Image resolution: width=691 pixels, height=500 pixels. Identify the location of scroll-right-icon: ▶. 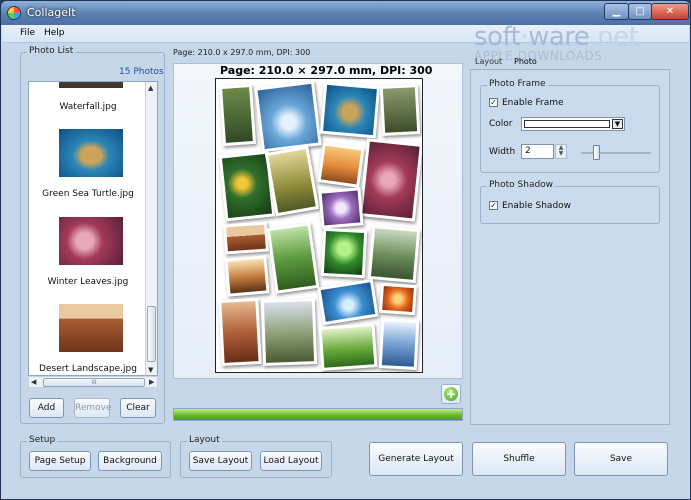
(151, 382).